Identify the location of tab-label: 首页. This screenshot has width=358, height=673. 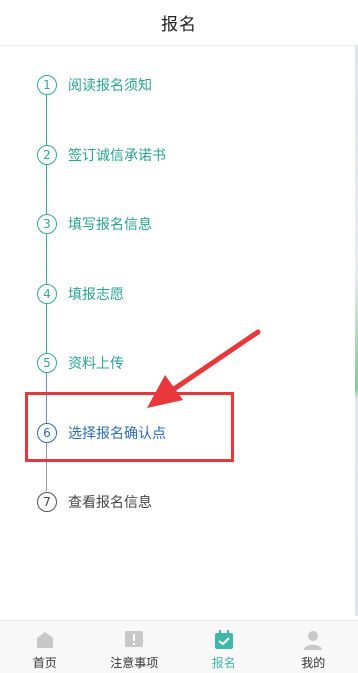
(44, 663).